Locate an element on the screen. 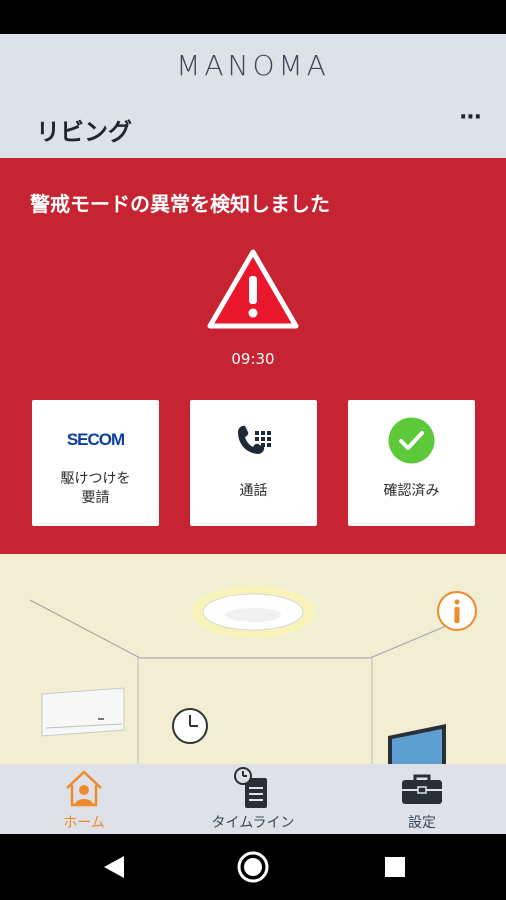 This screenshot has width=506, height=900. nav-item-timeline: タイムライン is located at coordinates (253, 799).